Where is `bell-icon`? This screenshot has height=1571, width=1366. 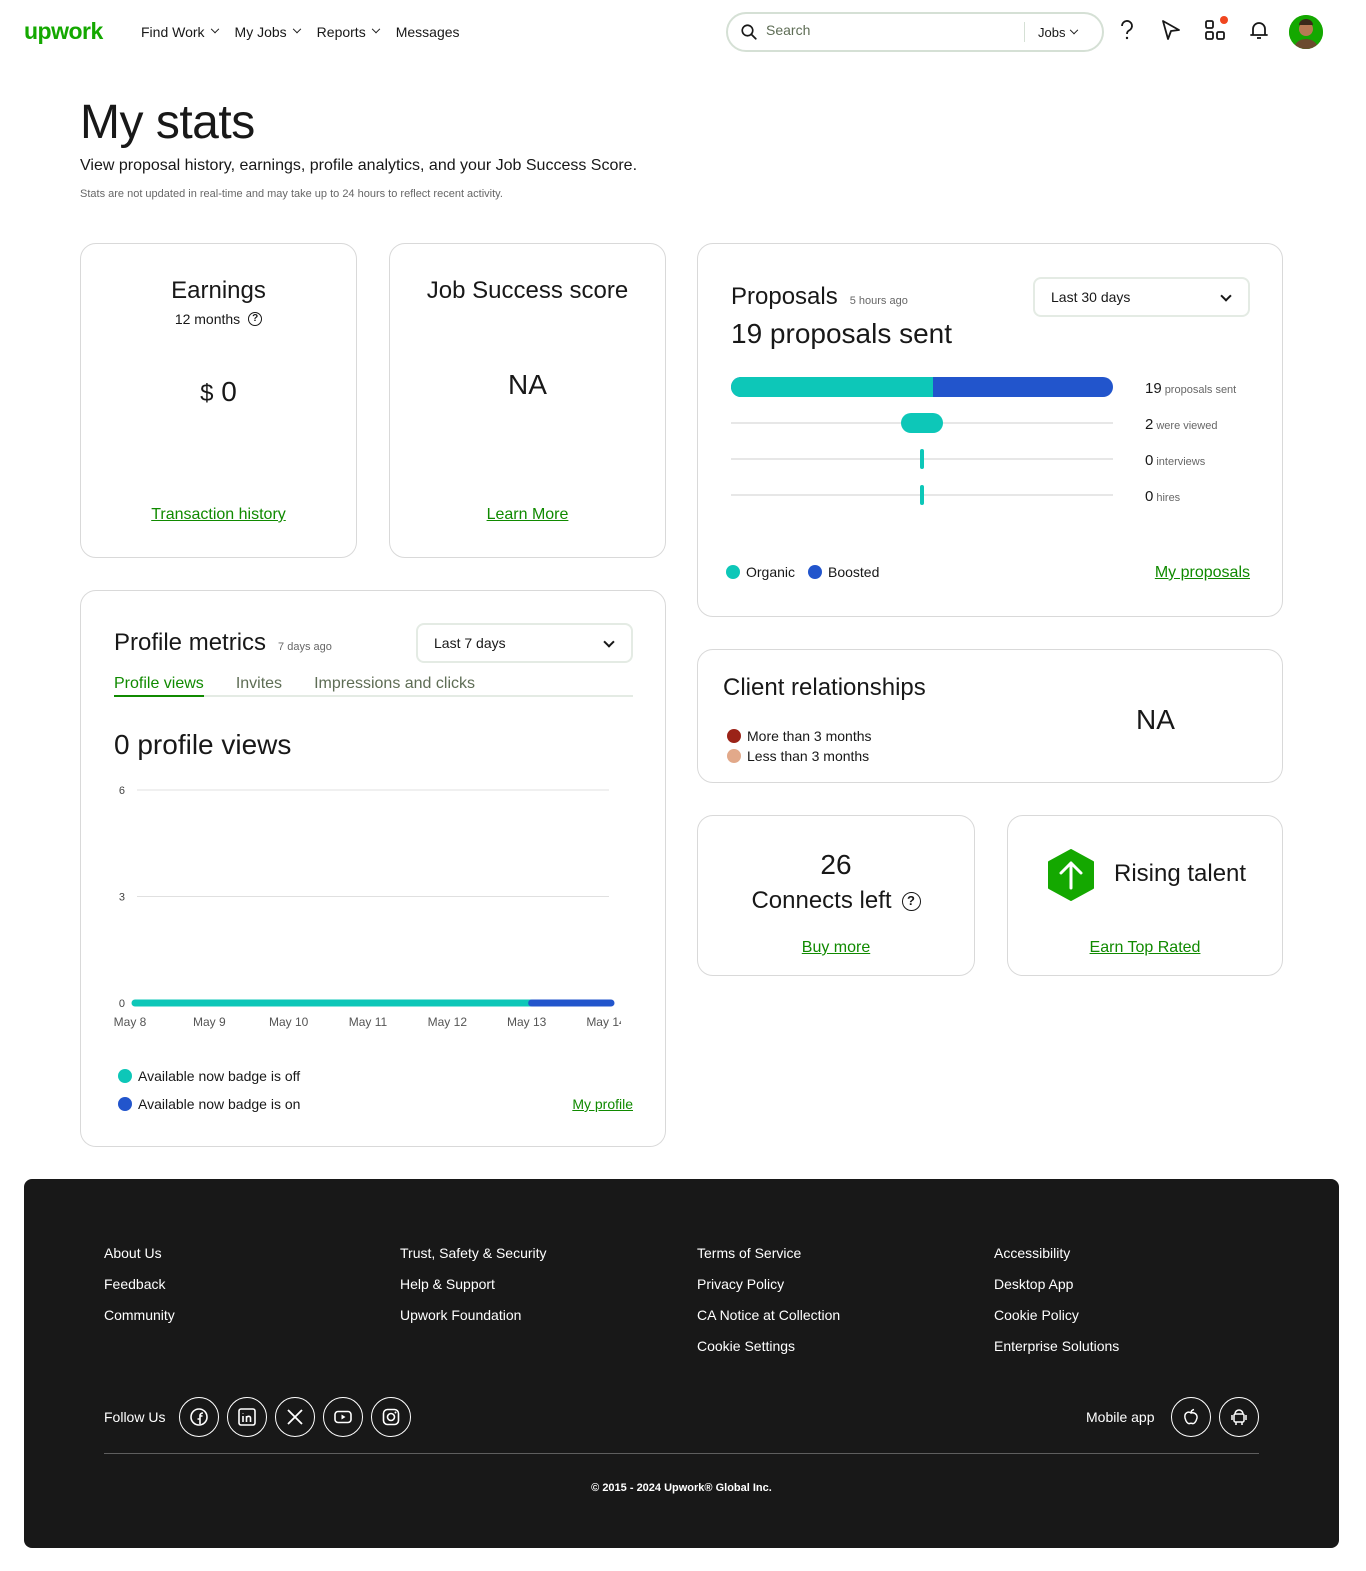
bell-icon is located at coordinates (1259, 30).